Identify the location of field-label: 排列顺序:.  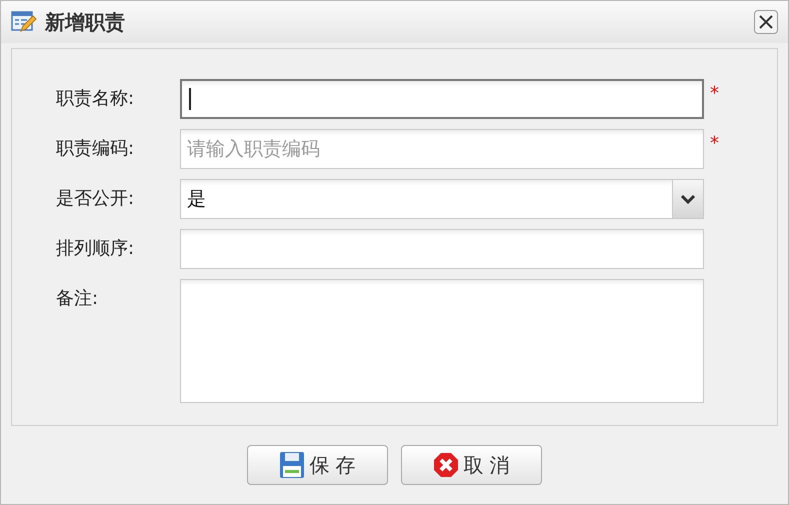
(96, 249).